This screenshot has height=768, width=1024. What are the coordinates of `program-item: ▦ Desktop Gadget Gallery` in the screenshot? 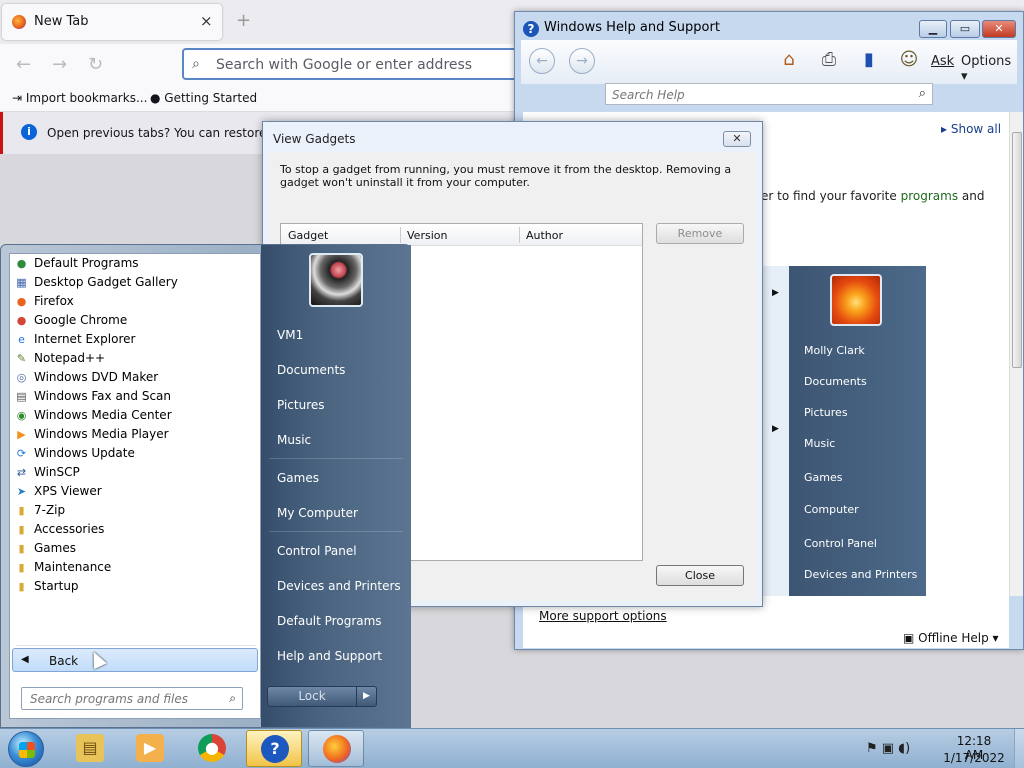 It's located at (135, 282).